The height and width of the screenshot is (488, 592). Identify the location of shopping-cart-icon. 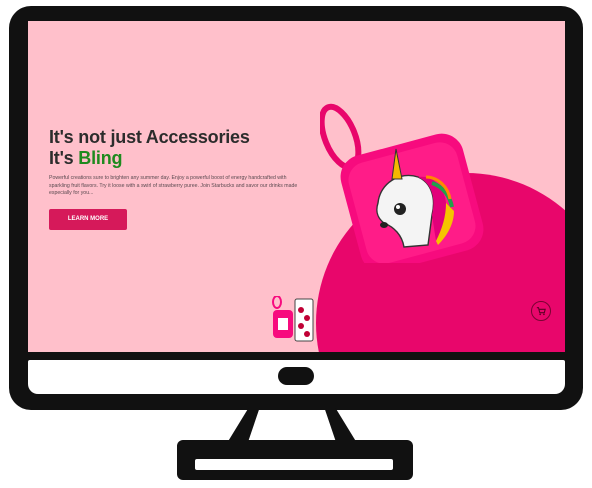
(541, 311).